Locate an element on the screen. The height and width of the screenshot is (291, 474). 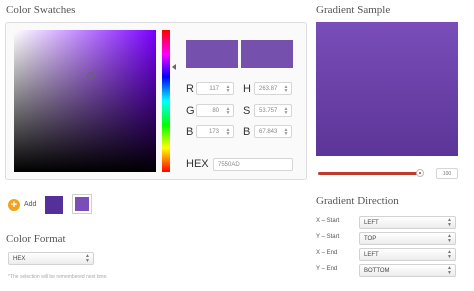
current-color-swatch is located at coordinates (267, 54).